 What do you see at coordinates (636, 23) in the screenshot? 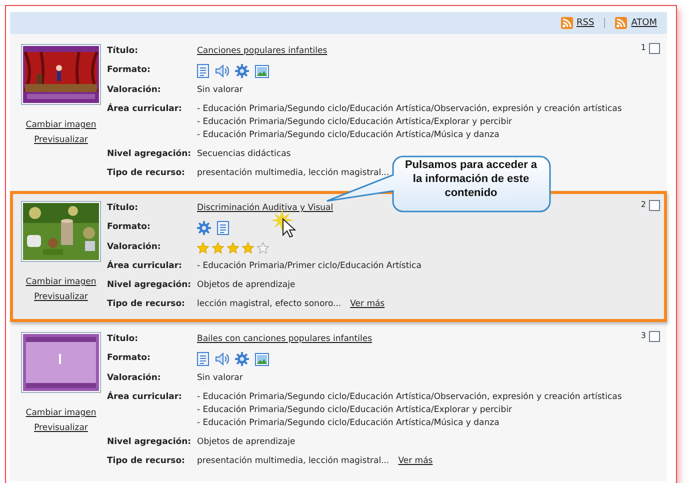
I see `feed-link: ATOM` at bounding box center [636, 23].